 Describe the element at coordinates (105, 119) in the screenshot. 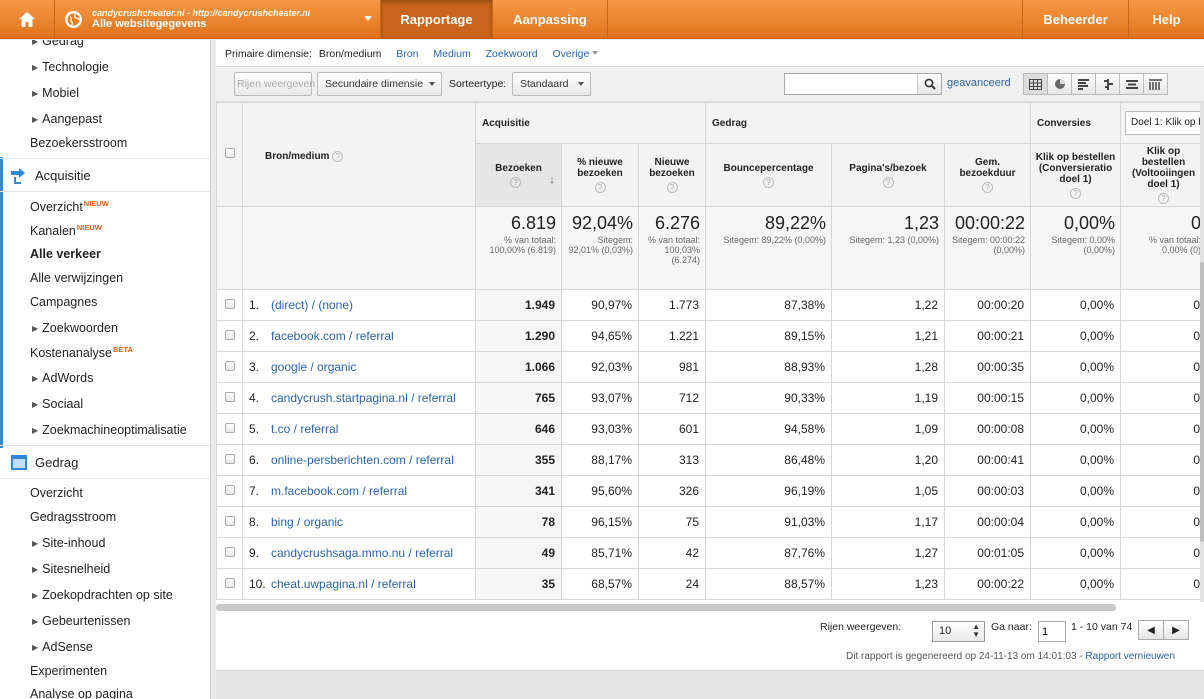

I see `sidebar-item-aangepast: ▶ Aangepast` at that location.